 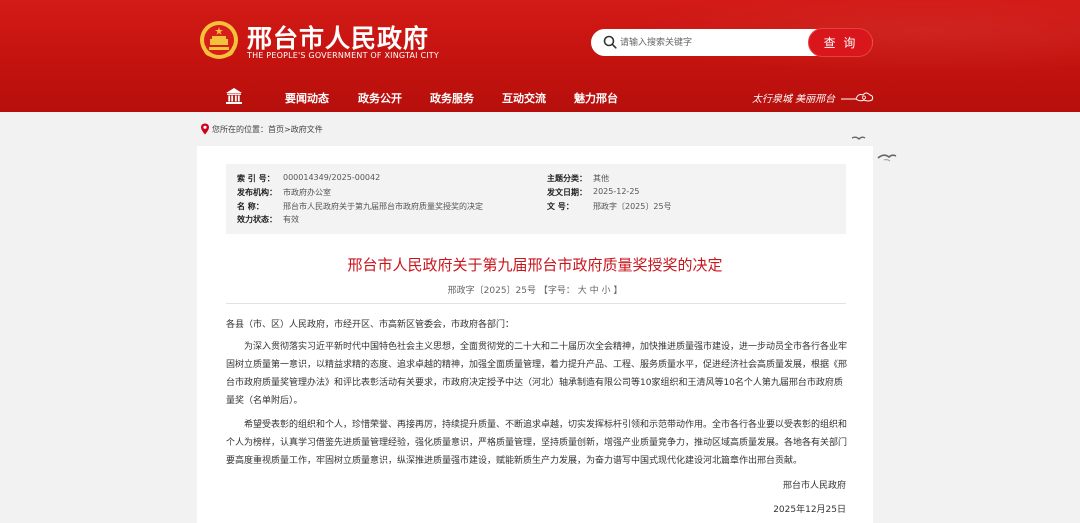 What do you see at coordinates (205, 129) in the screenshot?
I see `location-pin-icon` at bounding box center [205, 129].